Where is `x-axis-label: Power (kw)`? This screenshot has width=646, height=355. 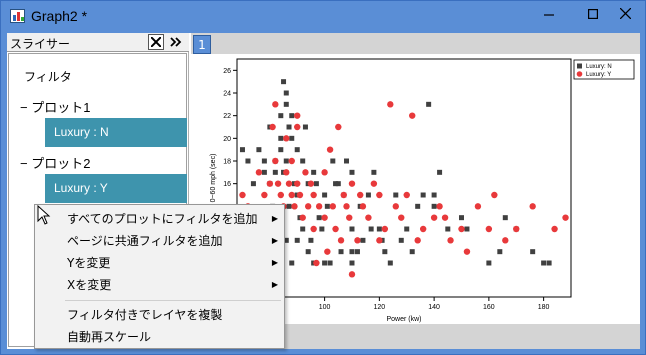 x-axis-label: Power (kw) is located at coordinates (403, 319).